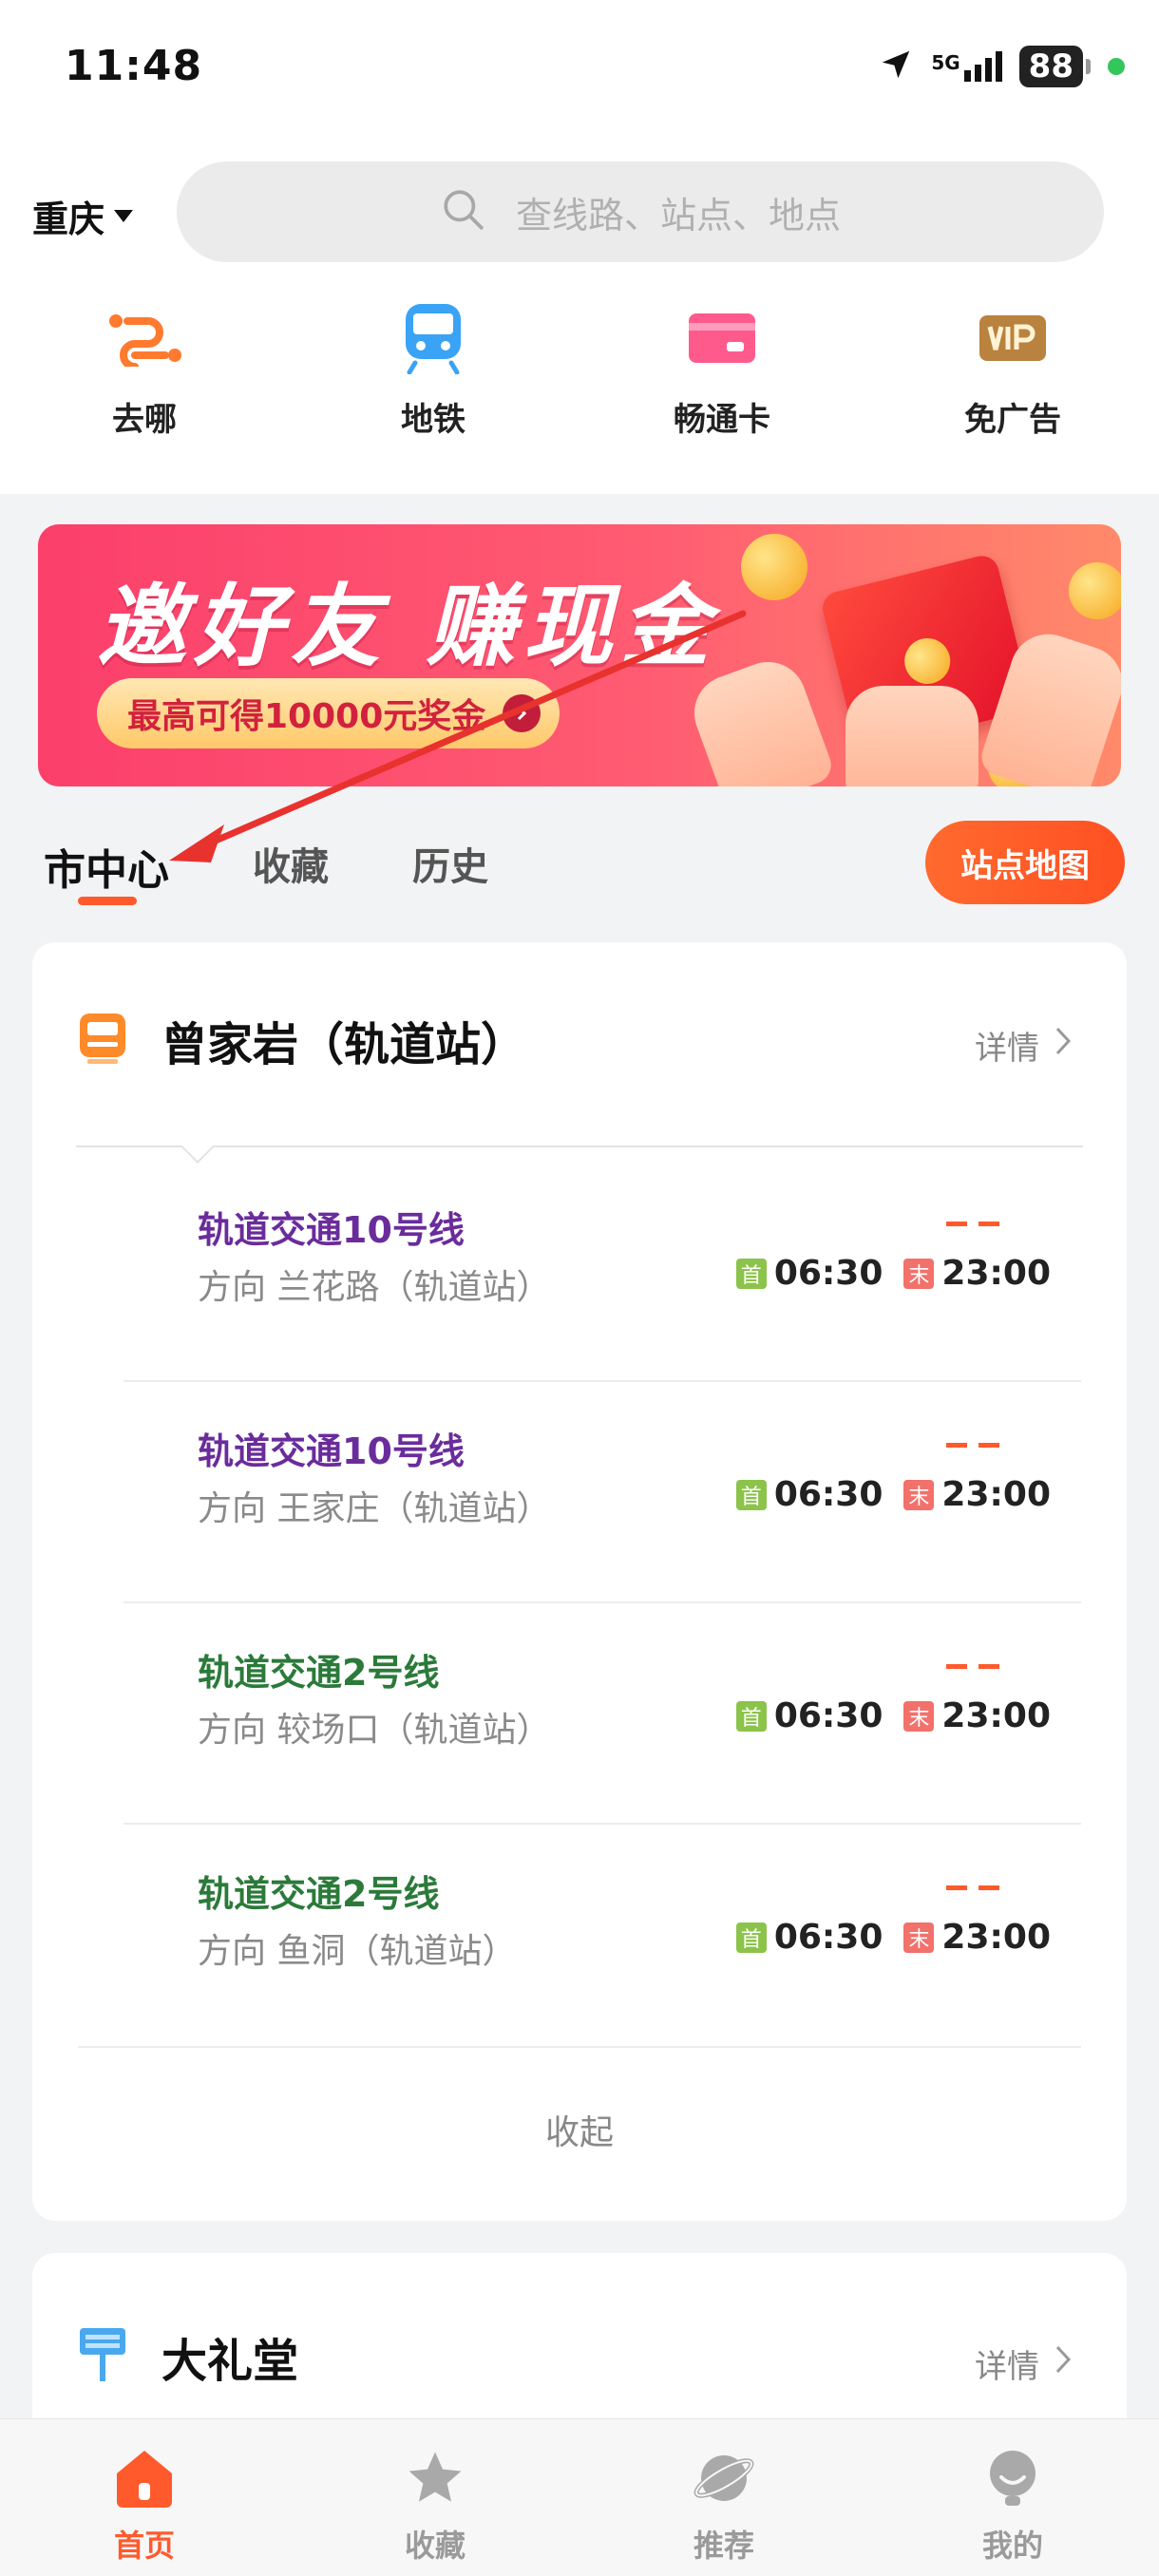 This screenshot has width=1159, height=2576. What do you see at coordinates (450, 867) in the screenshot?
I see `tab-label: 历史` at bounding box center [450, 867].